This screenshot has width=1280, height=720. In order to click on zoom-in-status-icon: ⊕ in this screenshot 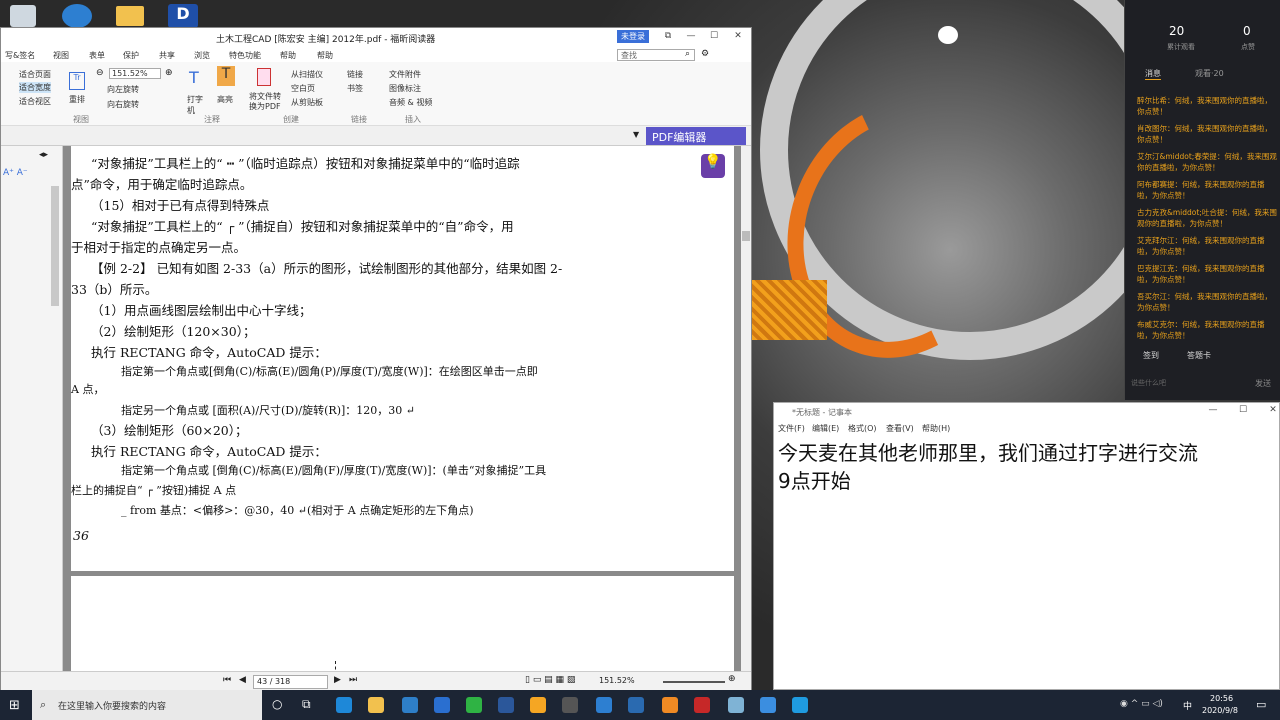, I will do `click(732, 679)`.